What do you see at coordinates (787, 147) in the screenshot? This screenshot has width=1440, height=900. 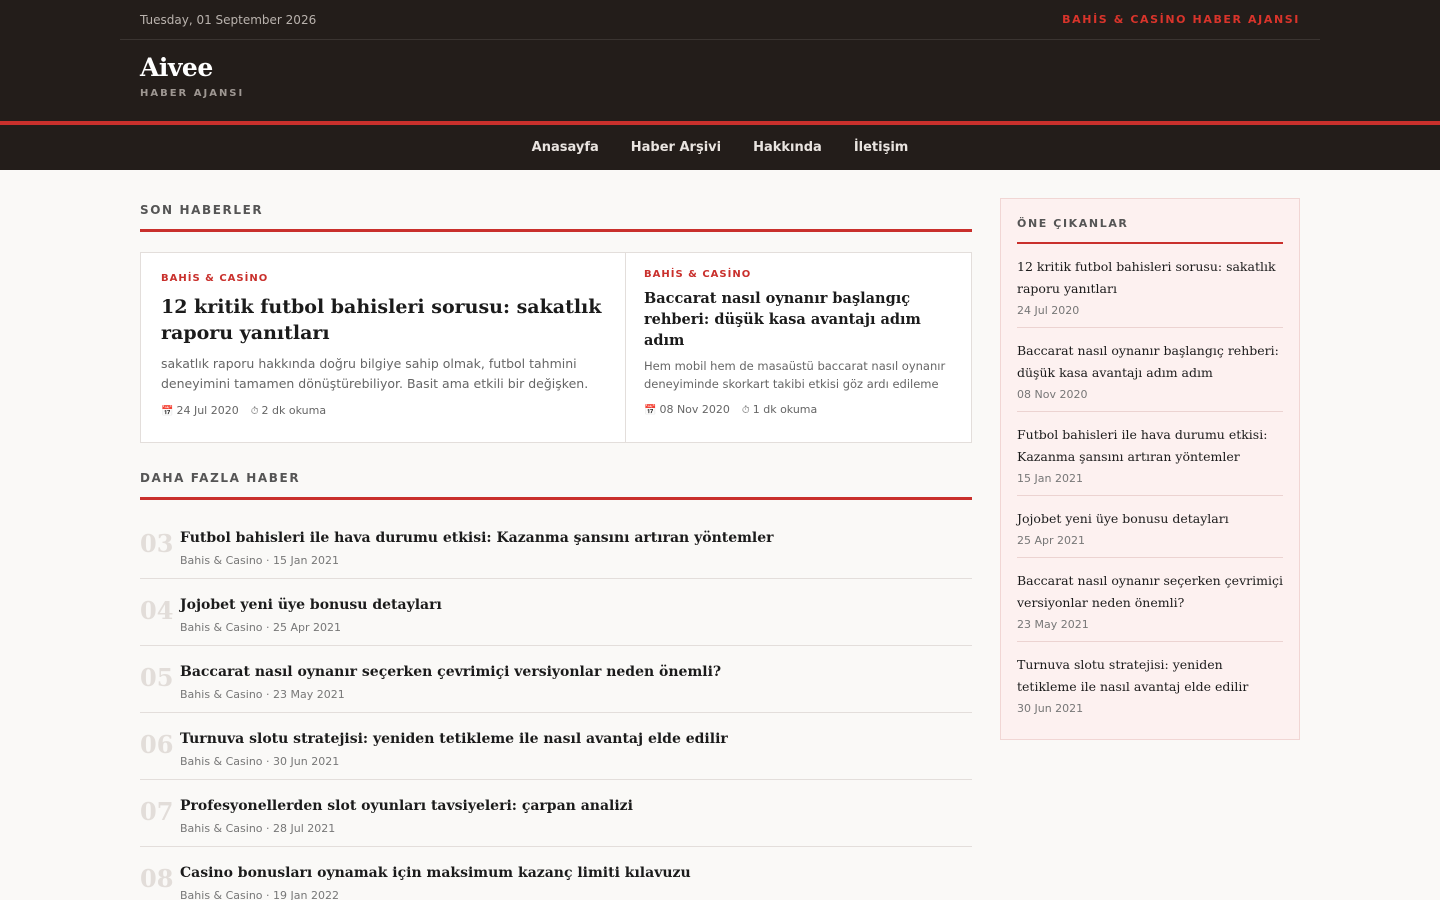 I see `nav-about: Hakkında` at bounding box center [787, 147].